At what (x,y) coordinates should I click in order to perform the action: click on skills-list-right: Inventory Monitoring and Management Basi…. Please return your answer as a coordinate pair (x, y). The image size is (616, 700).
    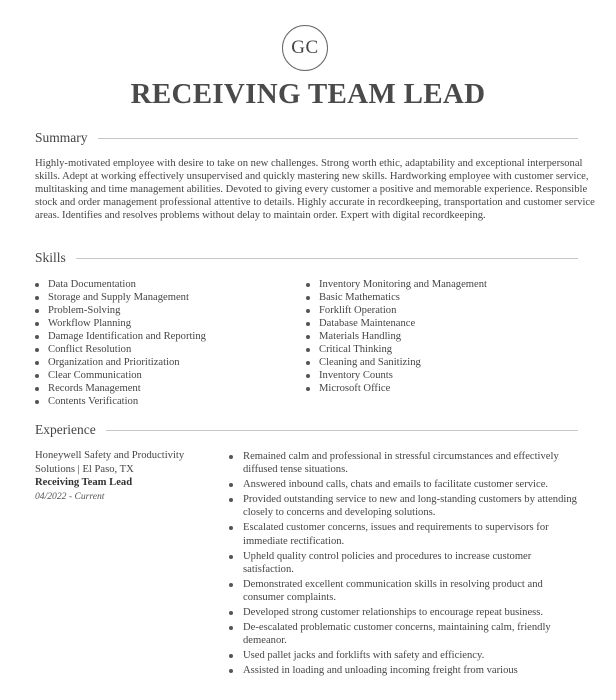
    Looking at the image, I should click on (396, 336).